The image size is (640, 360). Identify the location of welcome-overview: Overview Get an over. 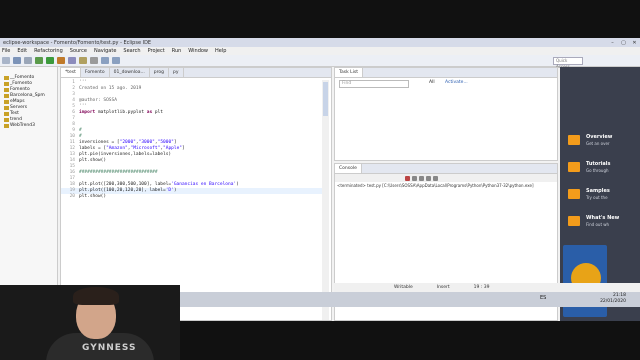
(600, 143).